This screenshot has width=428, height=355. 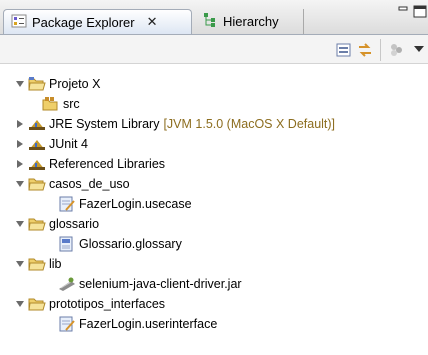 I want to click on tree-item-glossario: glossario, so click(x=56, y=224).